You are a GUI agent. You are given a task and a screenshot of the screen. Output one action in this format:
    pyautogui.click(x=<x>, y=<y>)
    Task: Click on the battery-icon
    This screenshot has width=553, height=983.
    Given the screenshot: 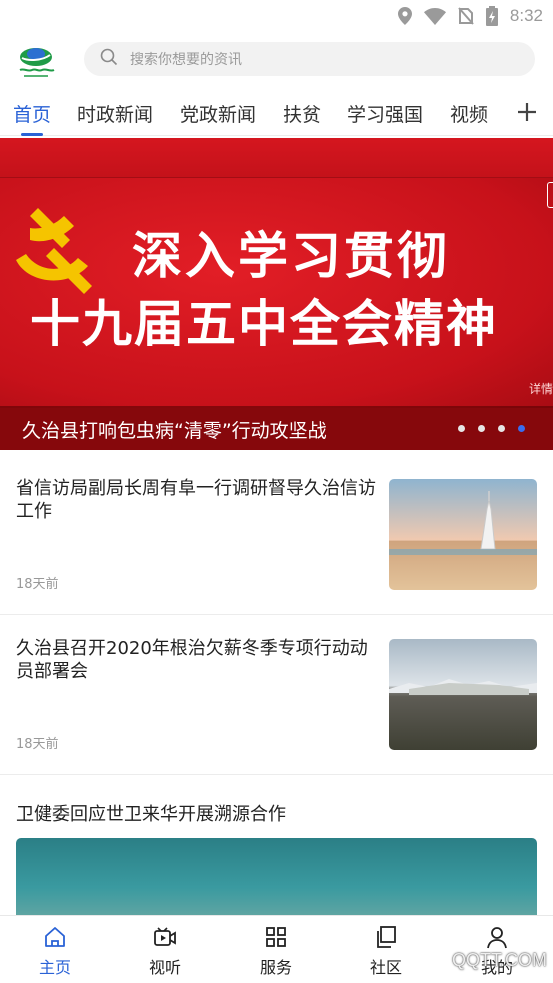 What is the action you would take?
    pyautogui.click(x=491, y=16)
    